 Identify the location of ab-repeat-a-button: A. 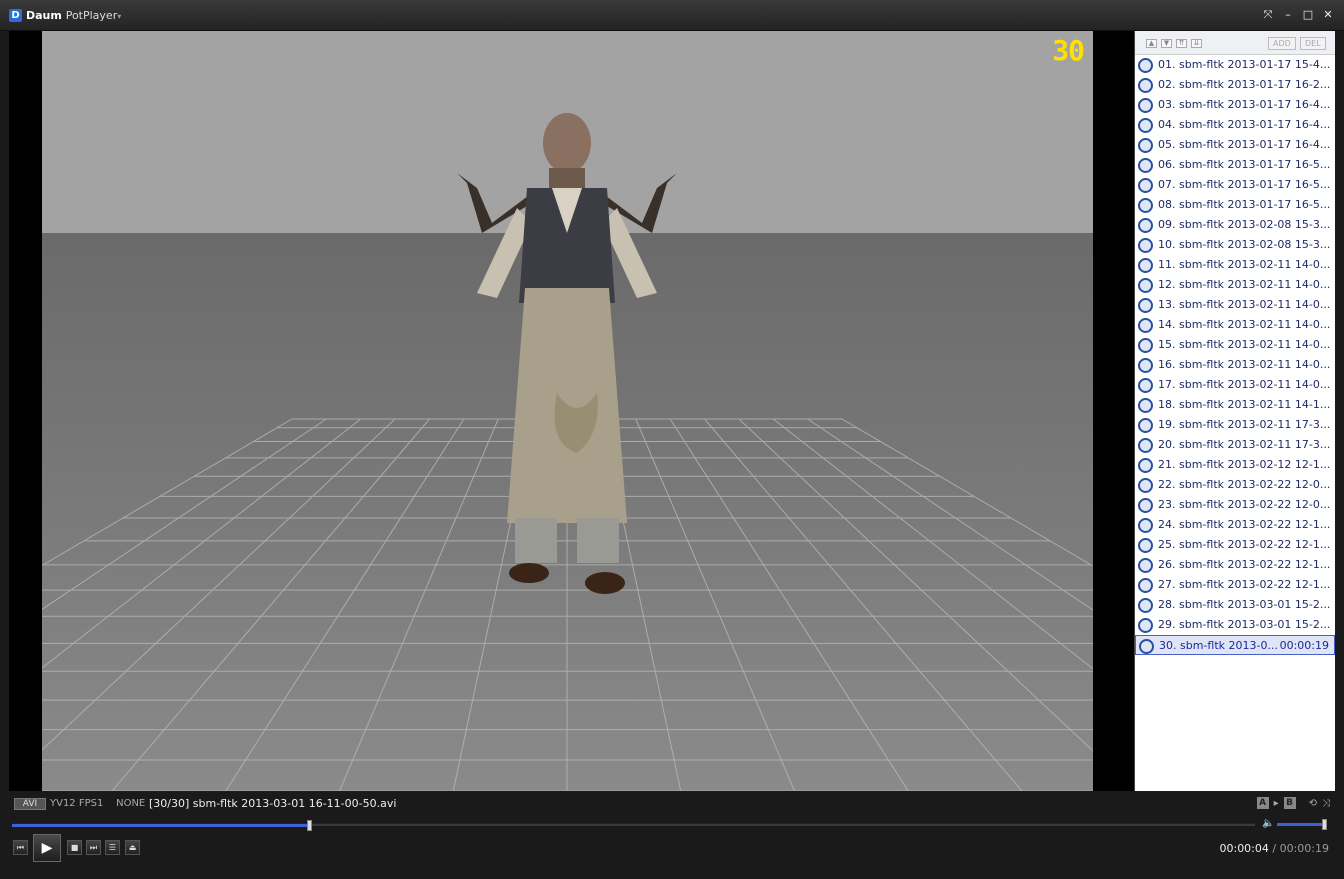
(1262, 803).